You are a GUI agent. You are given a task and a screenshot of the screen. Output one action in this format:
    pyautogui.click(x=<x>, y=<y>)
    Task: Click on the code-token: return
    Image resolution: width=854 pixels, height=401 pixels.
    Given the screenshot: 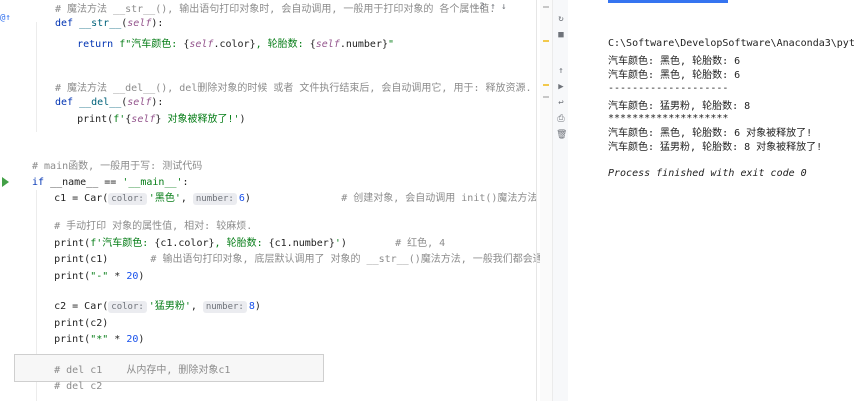 What is the action you would take?
    pyautogui.click(x=86, y=44)
    